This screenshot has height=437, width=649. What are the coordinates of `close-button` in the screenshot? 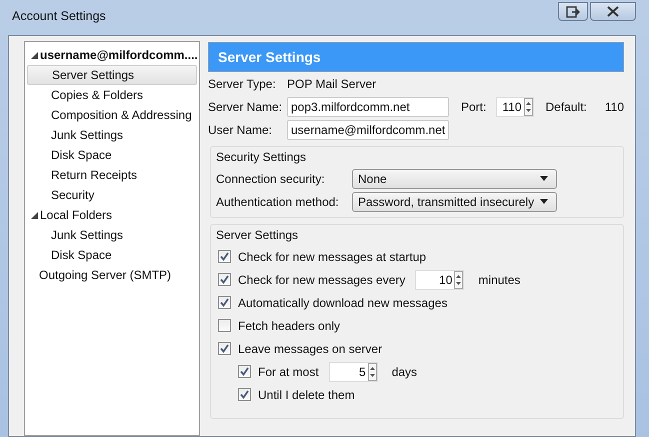 It's located at (613, 11).